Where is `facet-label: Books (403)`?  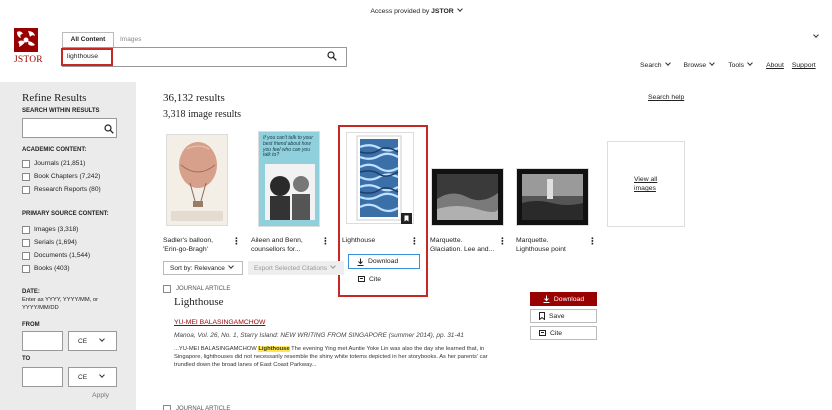 facet-label: Books (403) is located at coordinates (52, 268).